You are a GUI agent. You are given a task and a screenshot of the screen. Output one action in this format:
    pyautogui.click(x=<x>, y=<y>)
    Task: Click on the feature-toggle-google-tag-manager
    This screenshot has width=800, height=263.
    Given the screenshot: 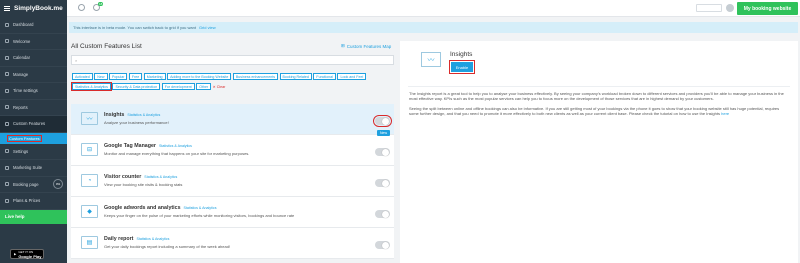 What is the action you would take?
    pyautogui.click(x=382, y=152)
    